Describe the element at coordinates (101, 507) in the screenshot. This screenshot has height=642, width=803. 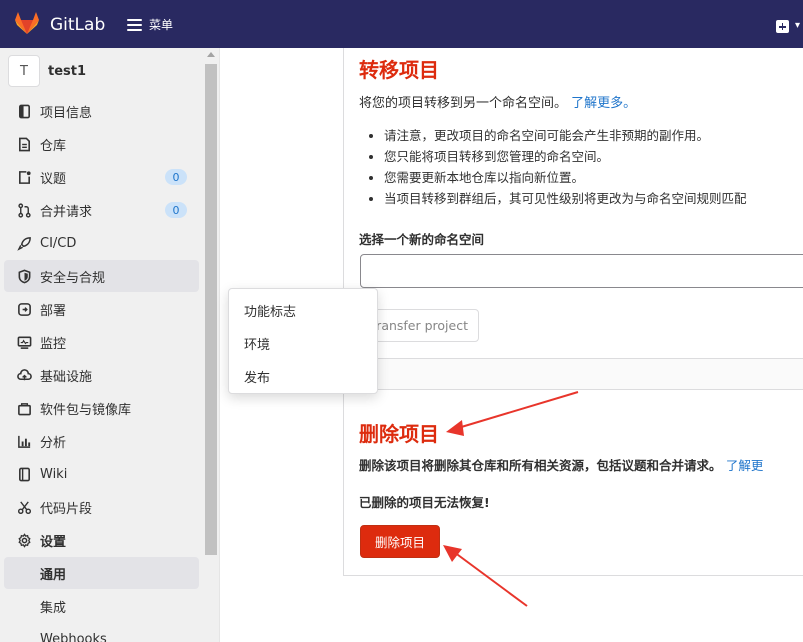
I see `sidebar-item-snippets: 代码片段` at that location.